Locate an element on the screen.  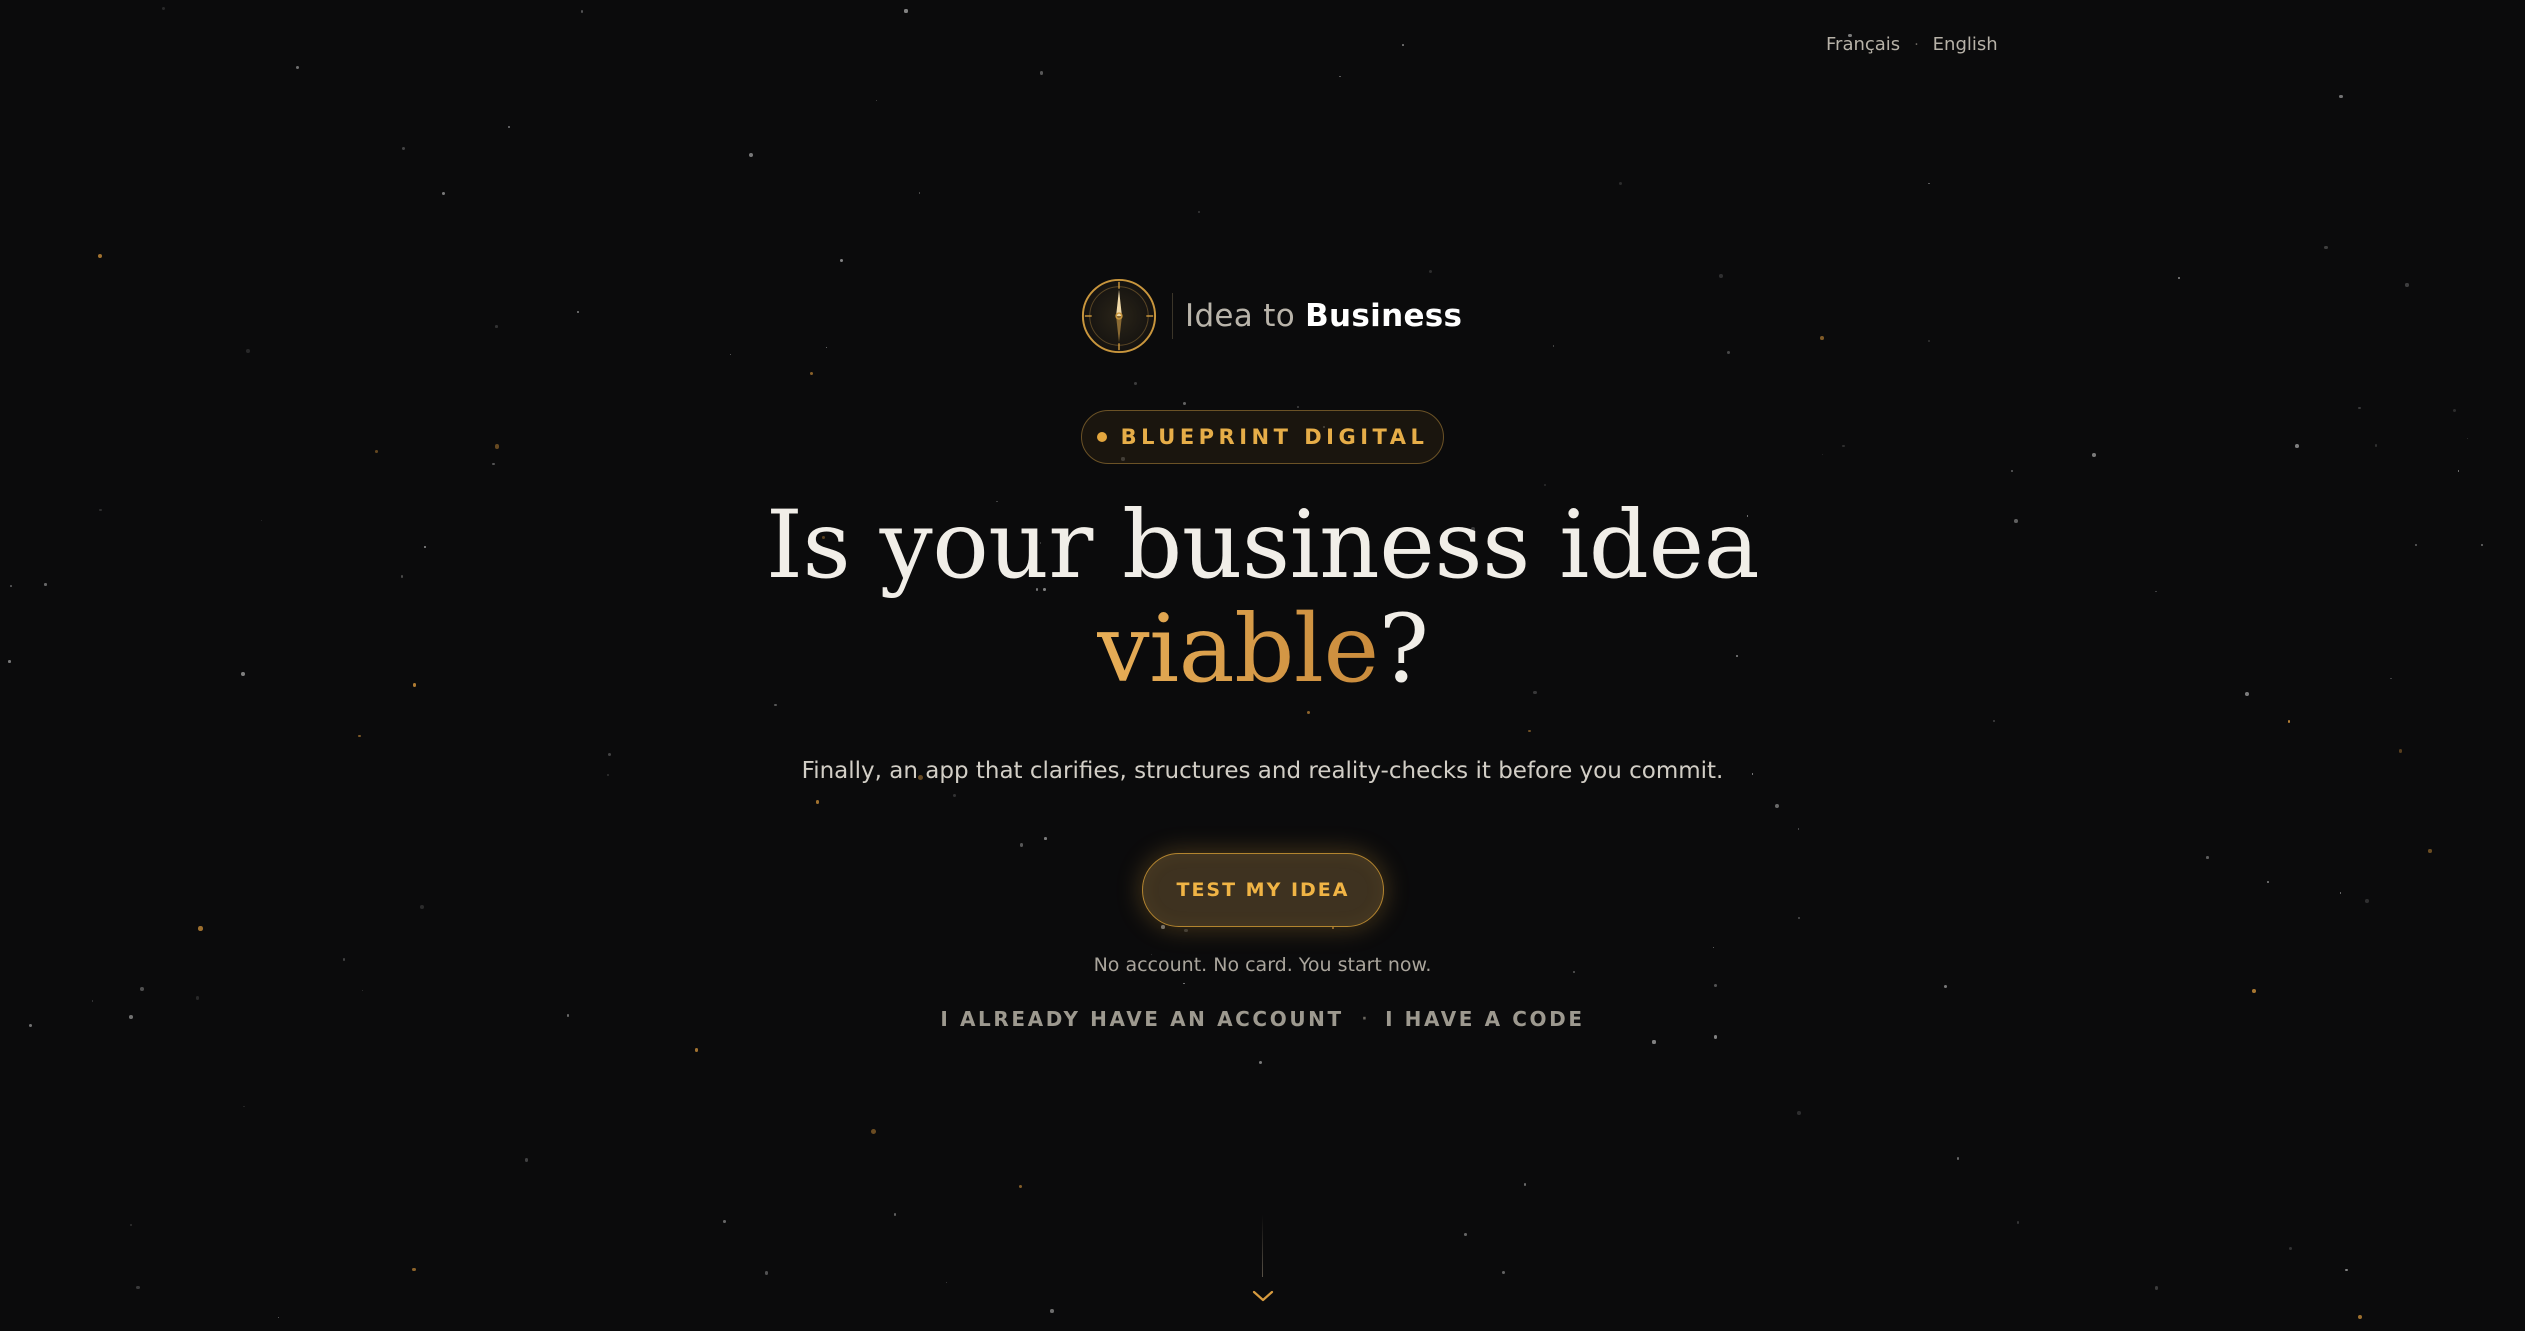
brand-logo: Idea to Business is located at coordinates (1271, 316).